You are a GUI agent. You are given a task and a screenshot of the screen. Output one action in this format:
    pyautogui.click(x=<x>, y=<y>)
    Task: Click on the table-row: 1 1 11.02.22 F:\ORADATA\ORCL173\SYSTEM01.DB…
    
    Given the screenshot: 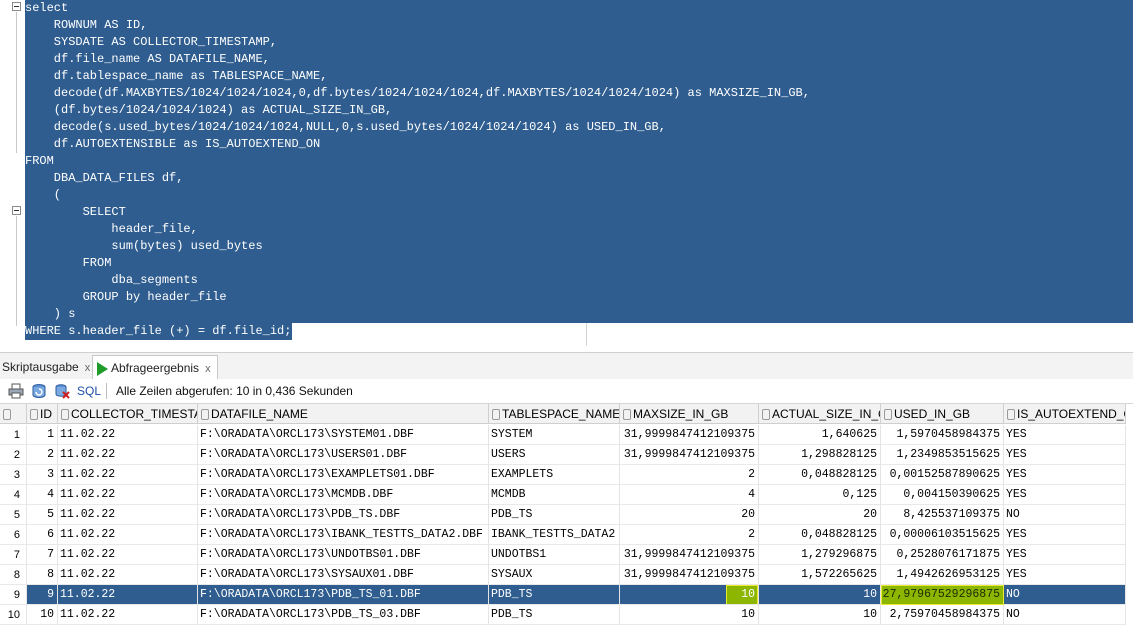 What is the action you would take?
    pyautogui.click(x=566, y=435)
    